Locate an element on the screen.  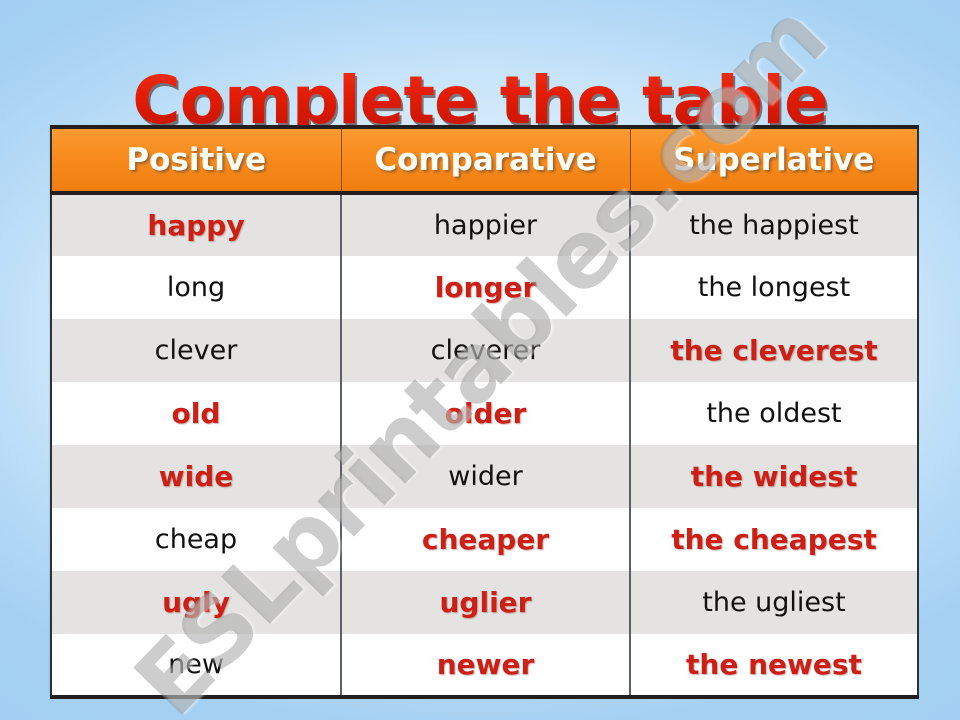
table-row: cheap cheaper the cheapest is located at coordinates (484, 539).